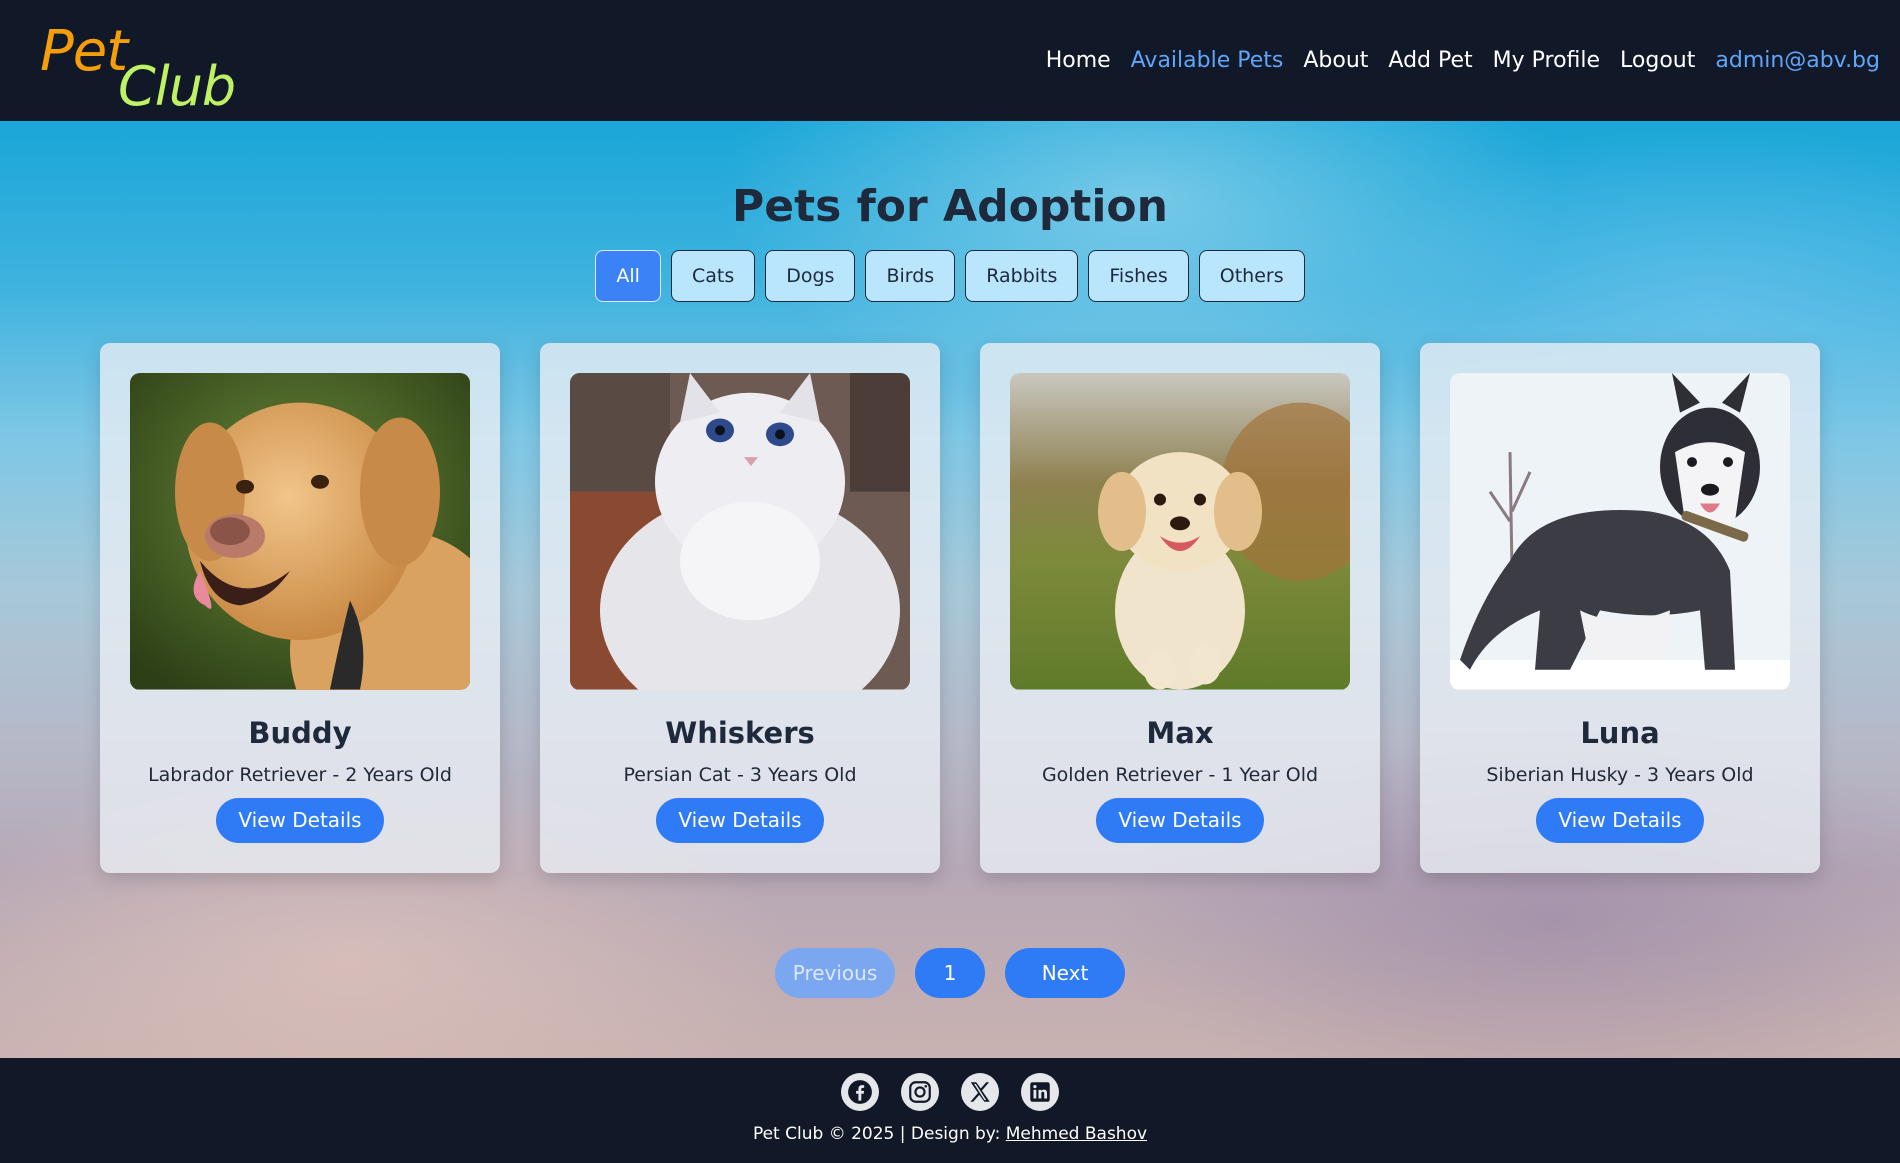 This screenshot has width=1900, height=1163. I want to click on nav-home: Home, so click(1078, 60).